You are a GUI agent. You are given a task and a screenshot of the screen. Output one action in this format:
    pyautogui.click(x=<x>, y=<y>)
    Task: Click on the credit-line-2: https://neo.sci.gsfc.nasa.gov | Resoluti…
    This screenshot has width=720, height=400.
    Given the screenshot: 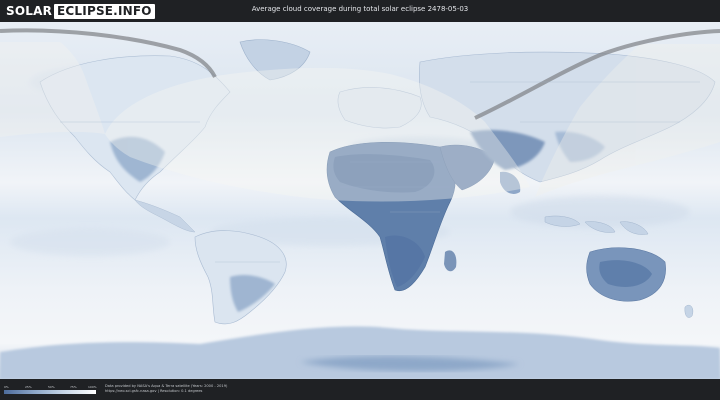 What is the action you would take?
    pyautogui.click(x=166, y=391)
    